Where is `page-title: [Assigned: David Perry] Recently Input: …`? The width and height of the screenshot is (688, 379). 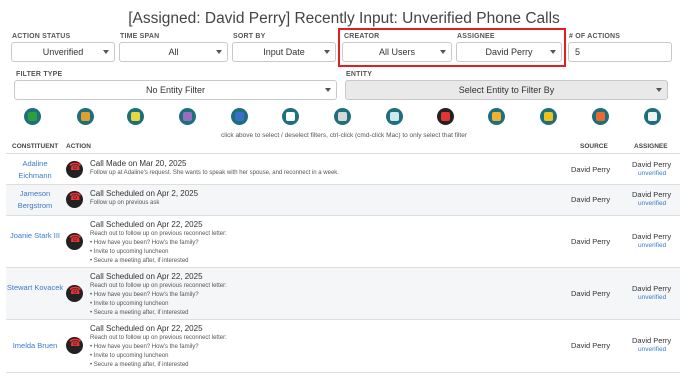 page-title: [Assigned: David Perry] Recently Input: … is located at coordinates (344, 18).